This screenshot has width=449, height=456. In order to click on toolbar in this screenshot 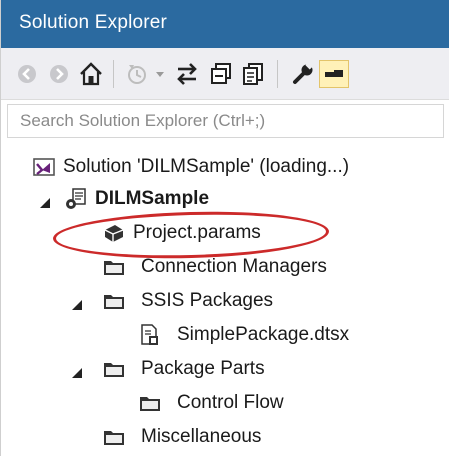, I will do `click(225, 74)`.